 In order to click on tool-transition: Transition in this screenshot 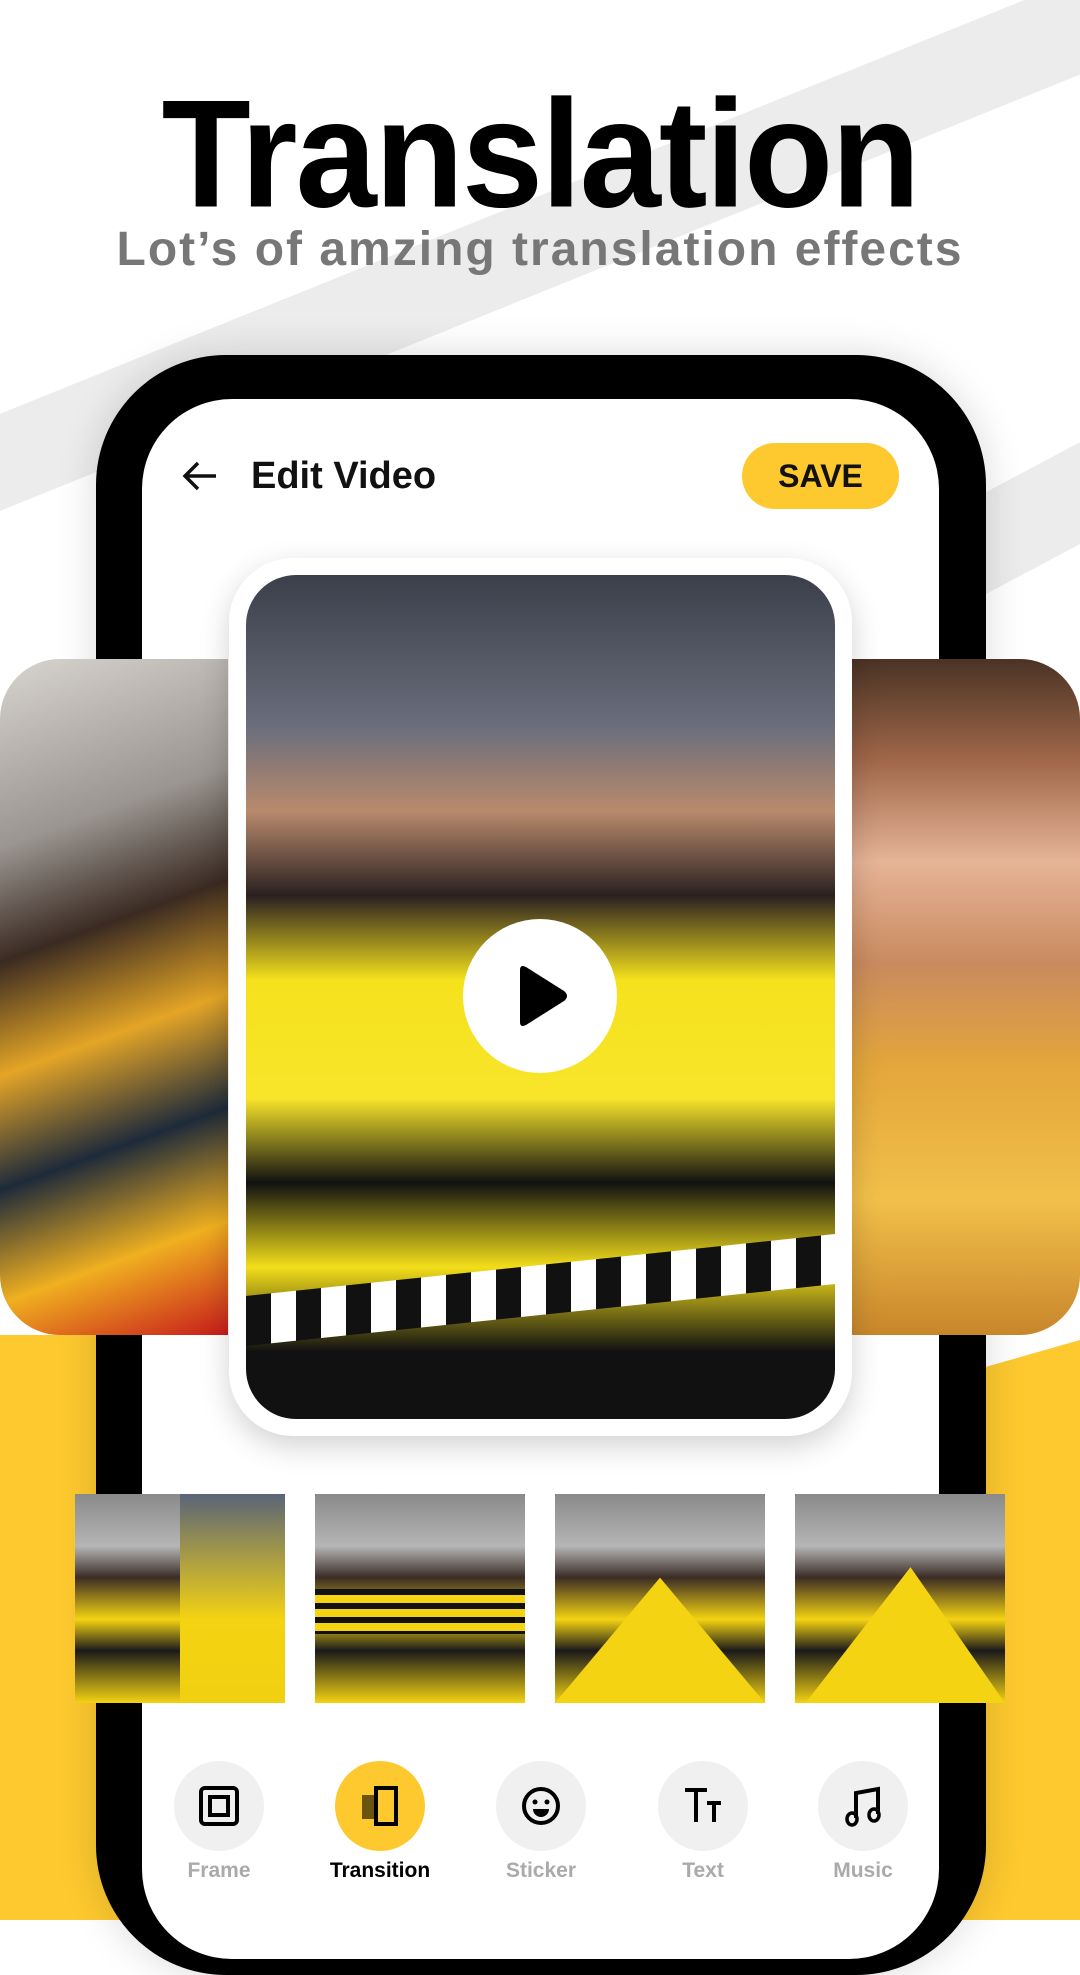, I will do `click(380, 1821)`.